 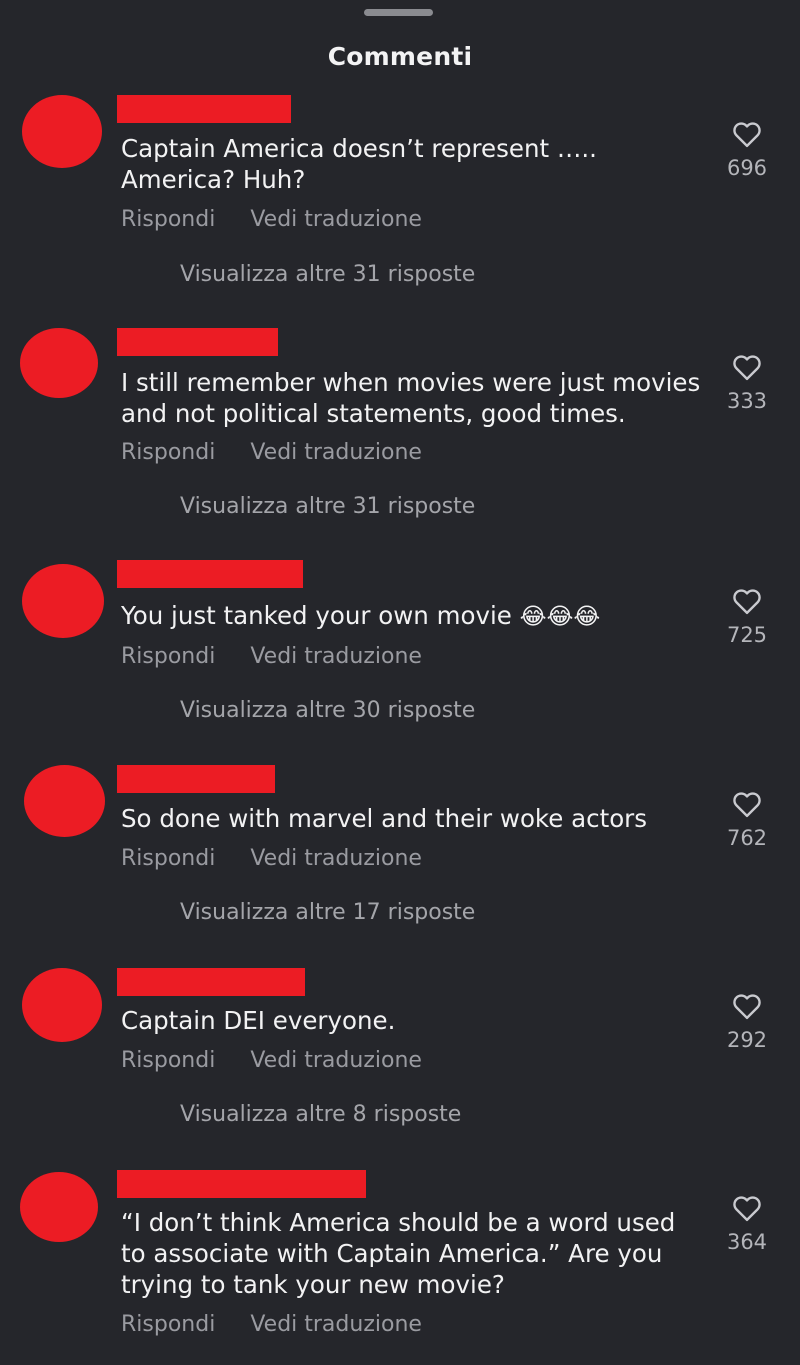 What do you see at coordinates (747, 1040) in the screenshot?
I see `like-count: 292` at bounding box center [747, 1040].